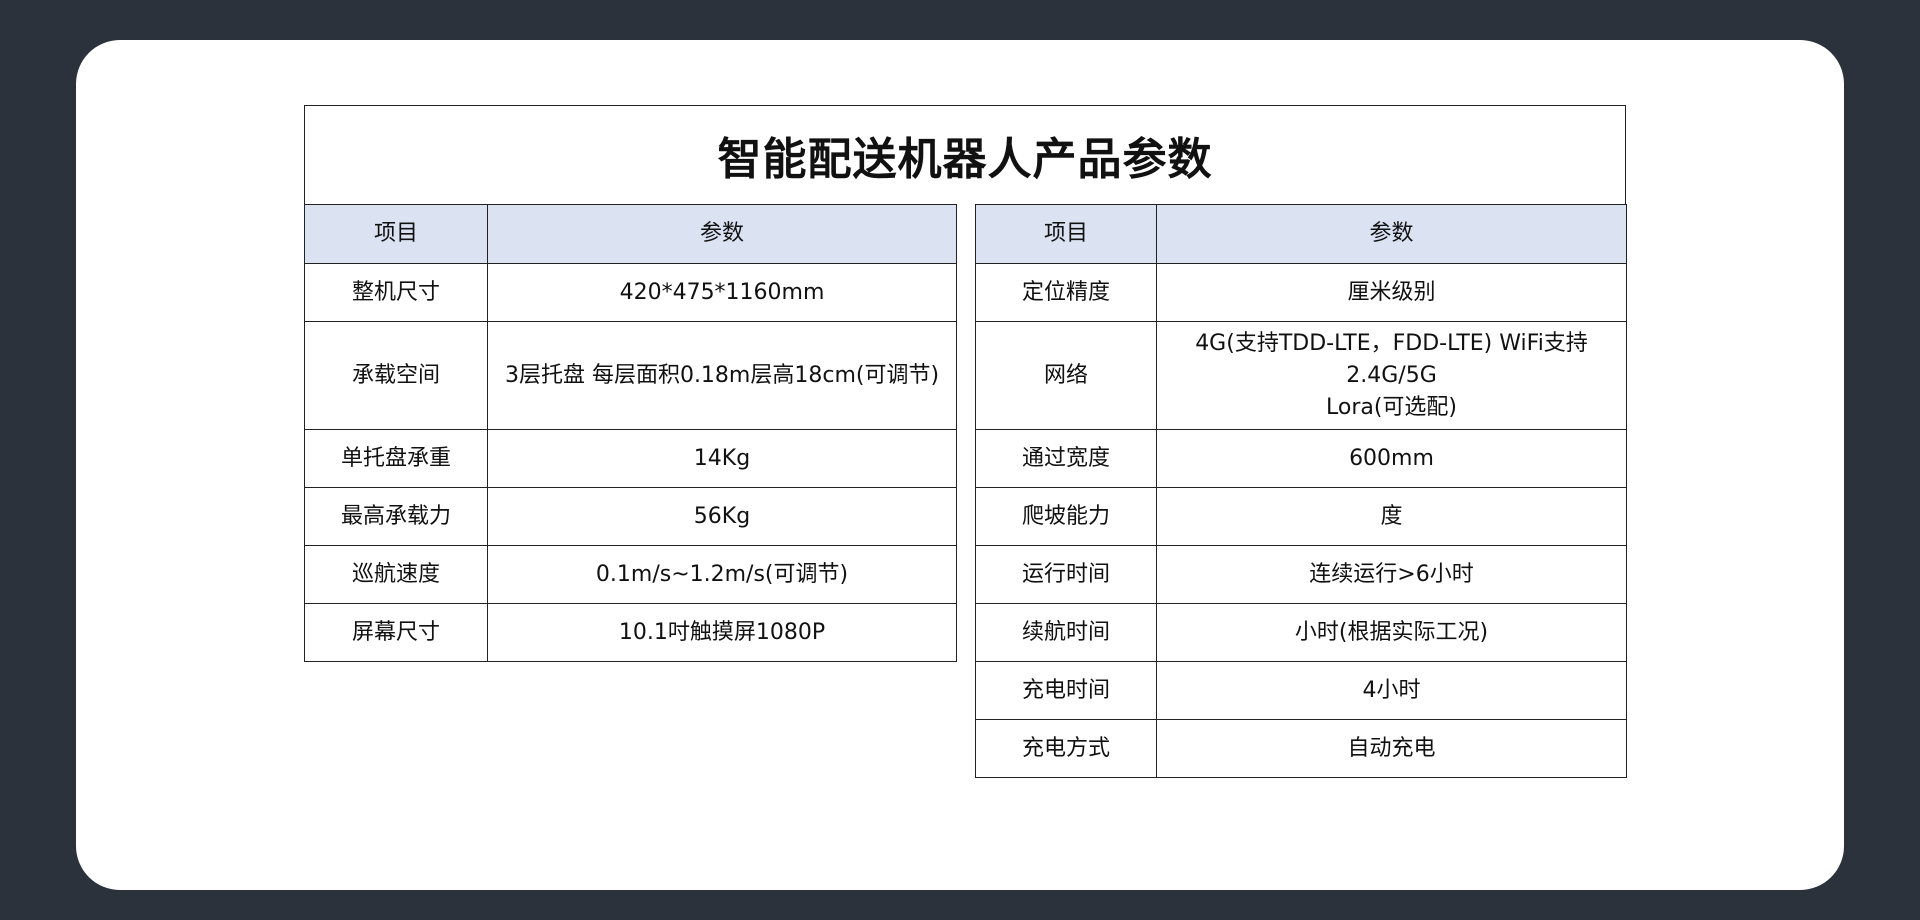  I want to click on table-row: 运行时间 连续运行>6小时, so click(1301, 574).